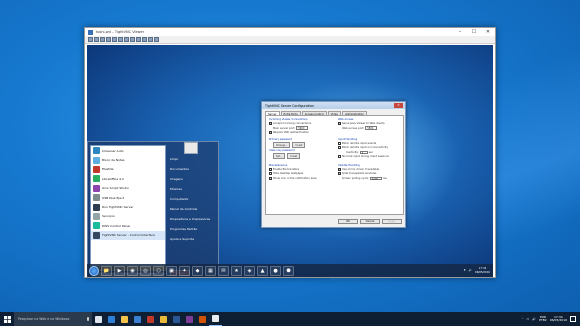 This screenshot has width=580, height=326. What do you see at coordinates (270, 124) in the screenshot?
I see `accept-connections-checkbox: ✓` at bounding box center [270, 124].